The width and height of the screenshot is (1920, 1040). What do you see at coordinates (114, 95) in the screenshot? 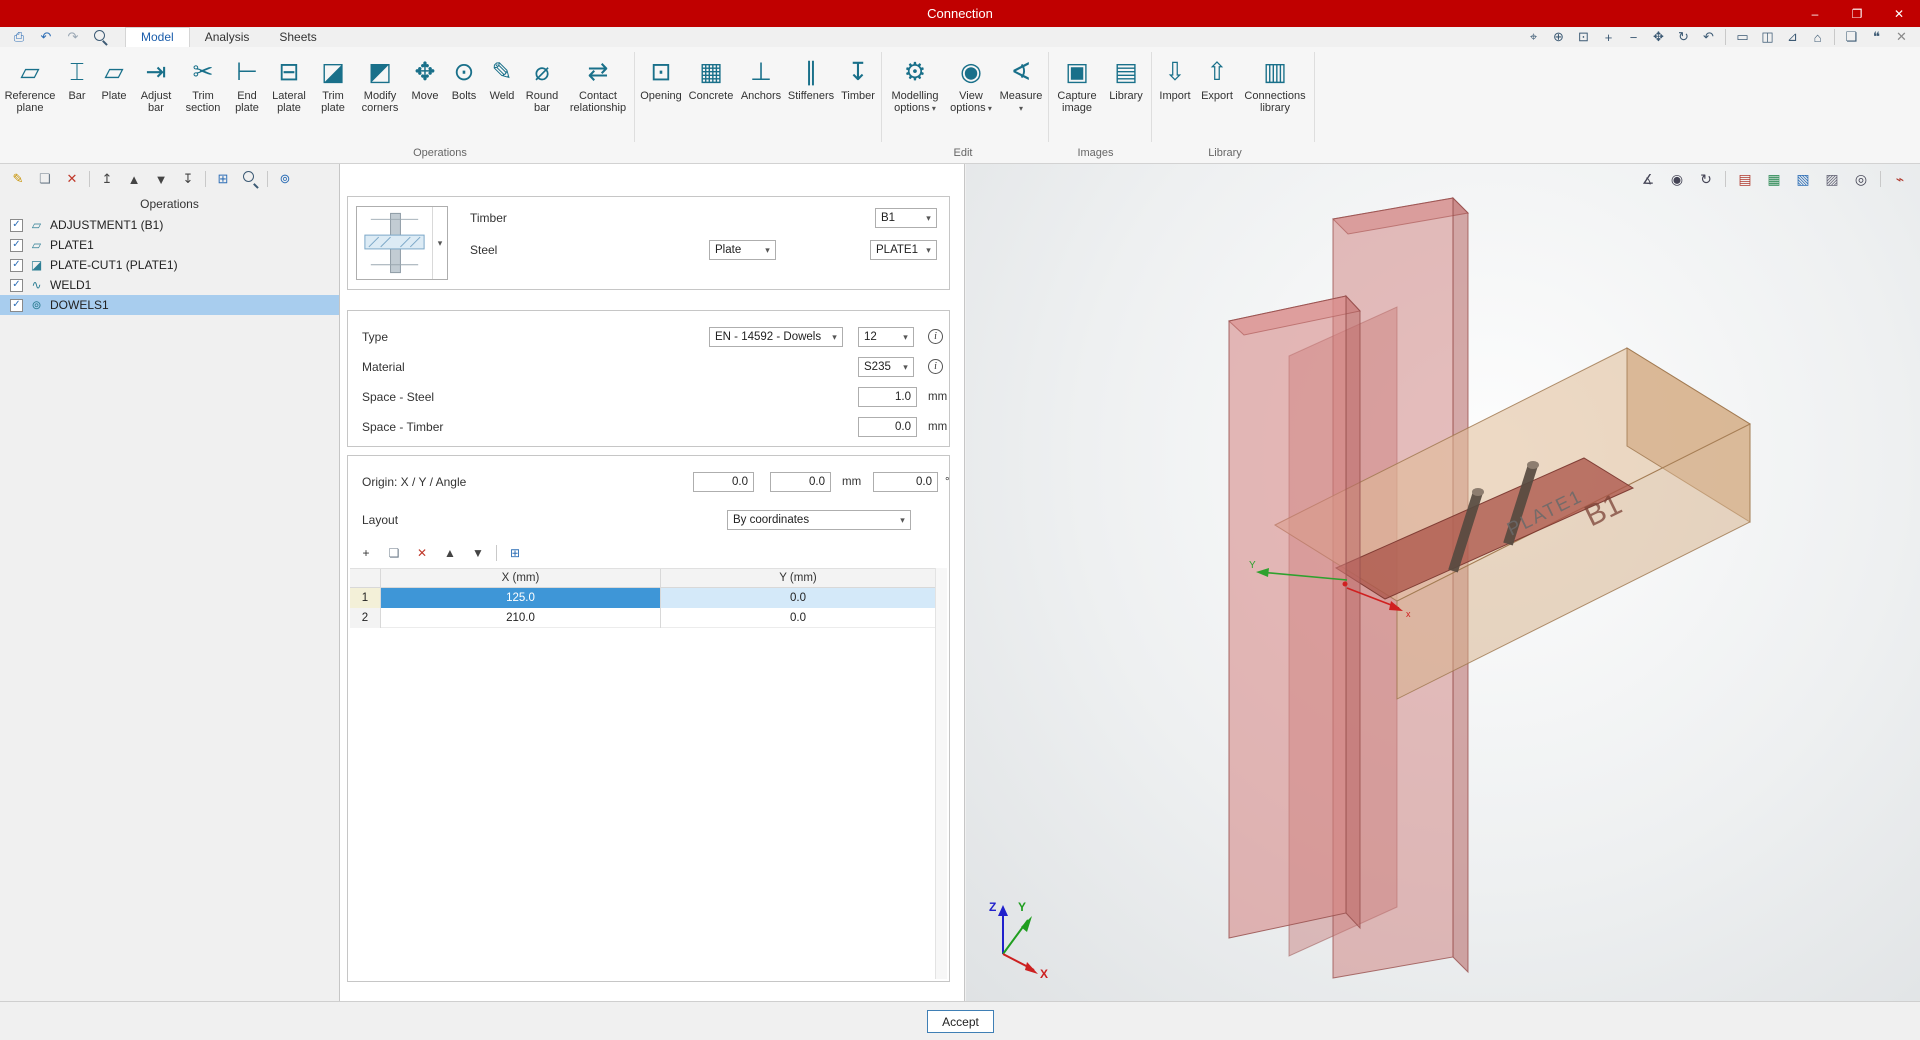
I see `plate-button: ▱ Plate` at bounding box center [114, 95].